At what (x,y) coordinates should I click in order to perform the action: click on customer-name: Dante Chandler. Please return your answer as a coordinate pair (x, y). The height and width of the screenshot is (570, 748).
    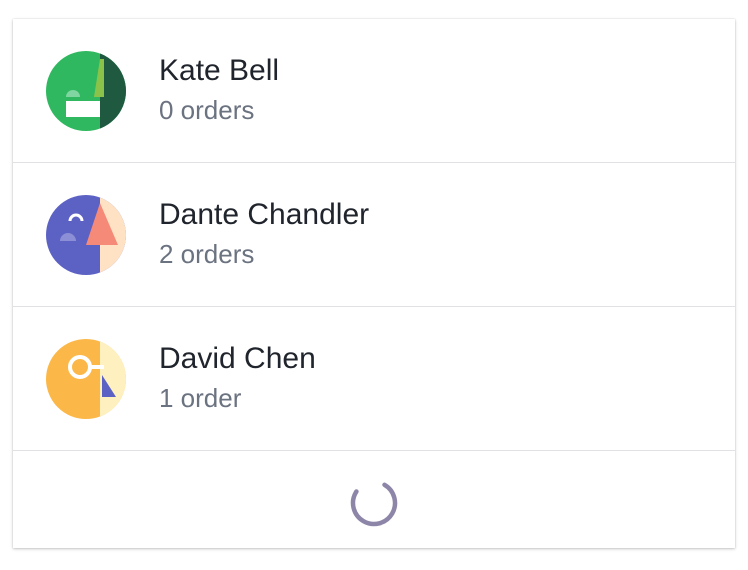
    Looking at the image, I should click on (264, 214).